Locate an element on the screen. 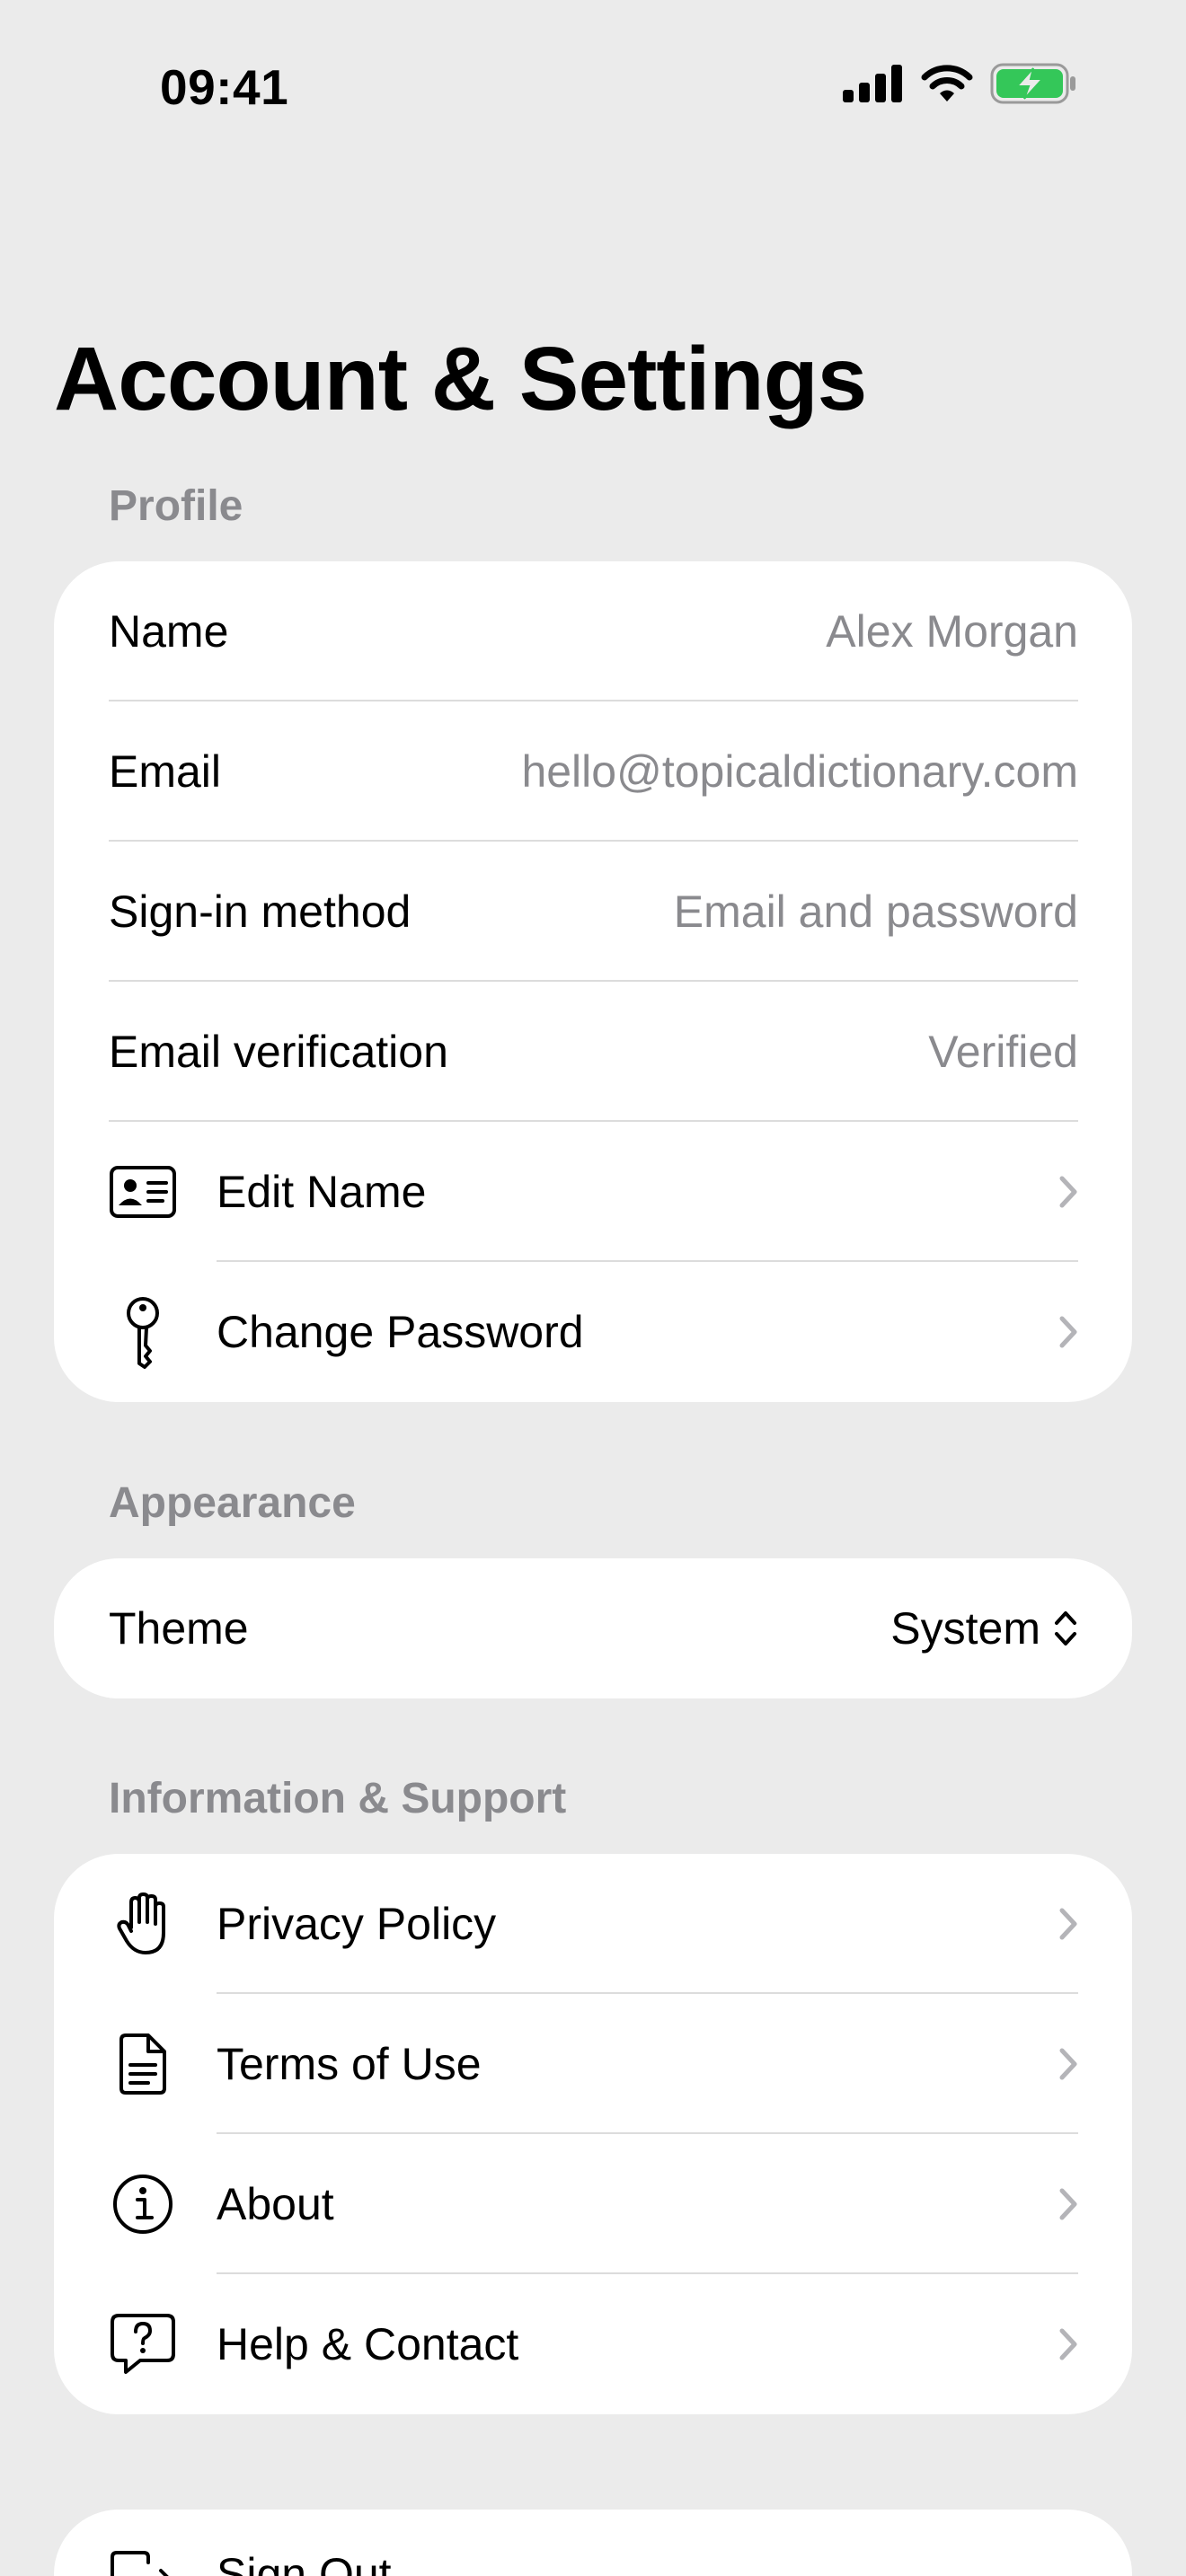 The width and height of the screenshot is (1186, 2576). hand-raised-icon is located at coordinates (143, 1924).